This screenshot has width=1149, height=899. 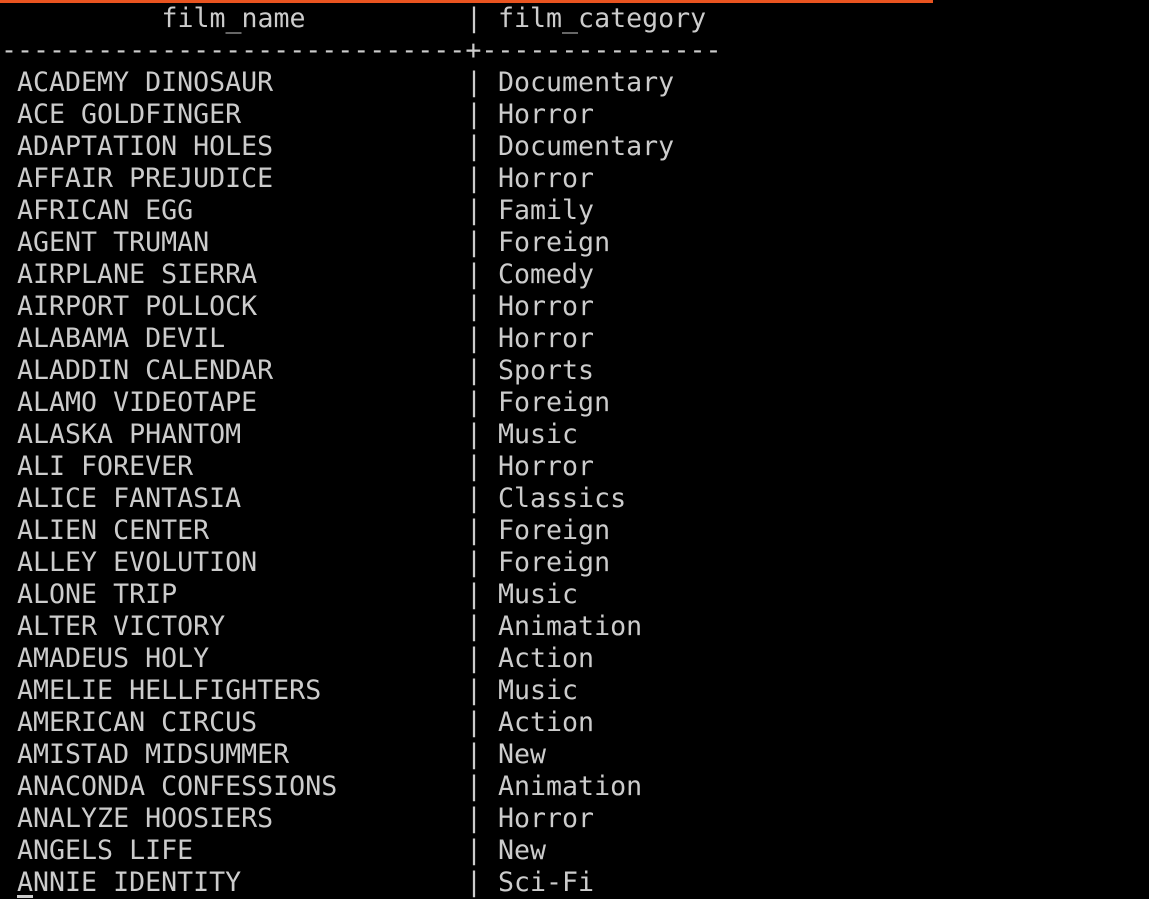 I want to click on film-name-cell: AFFAIR PREJUDICE, so click(x=145, y=178).